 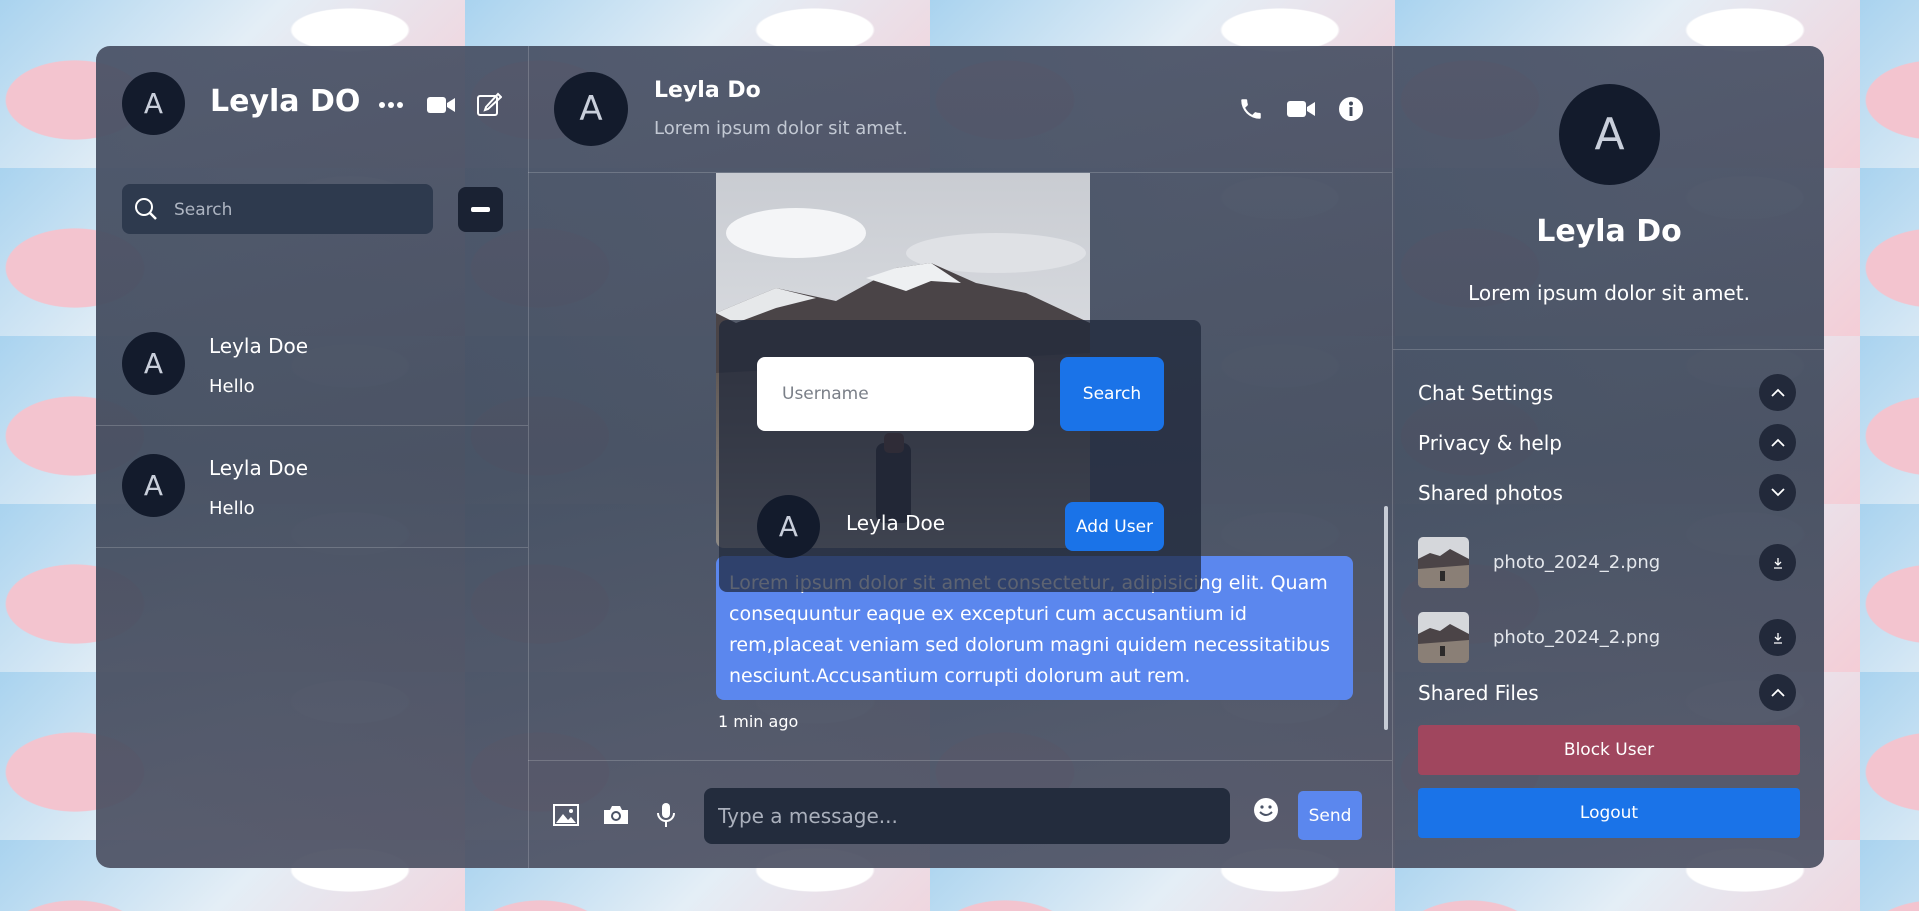 I want to click on phone-icon, so click(x=1251, y=109).